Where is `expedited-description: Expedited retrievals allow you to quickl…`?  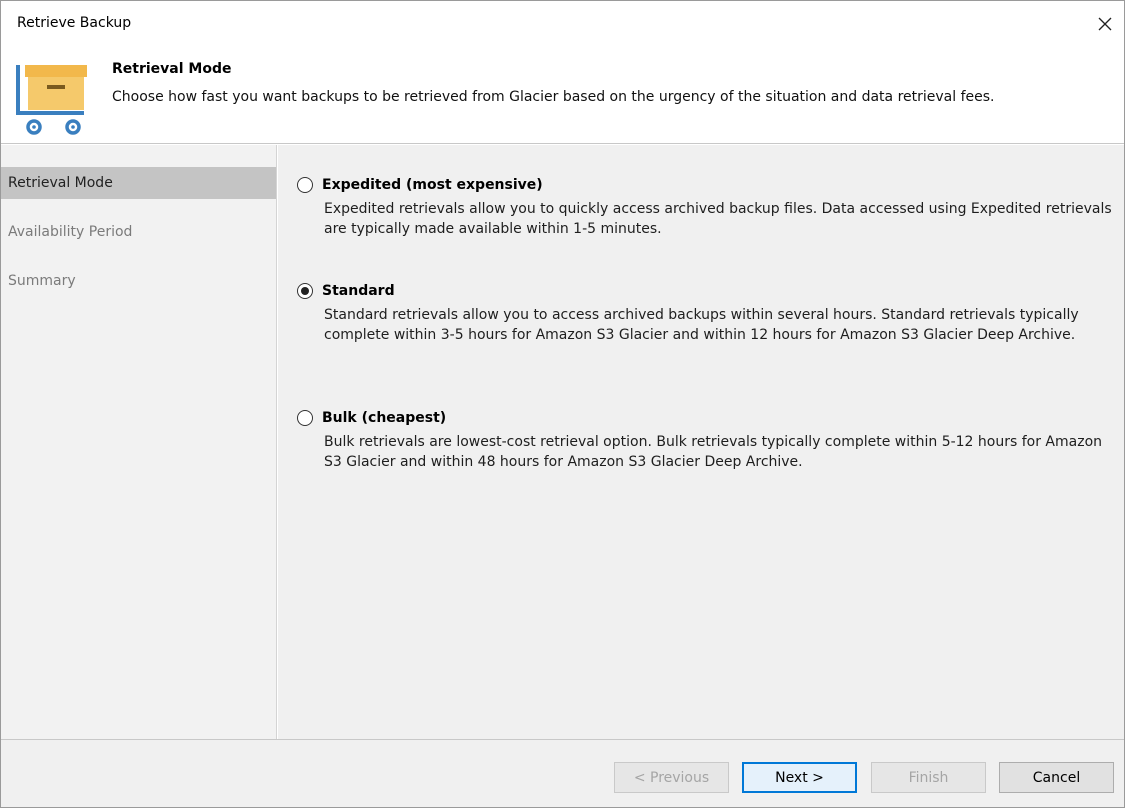 expedited-description: Expedited retrievals allow you to quickl… is located at coordinates (718, 219).